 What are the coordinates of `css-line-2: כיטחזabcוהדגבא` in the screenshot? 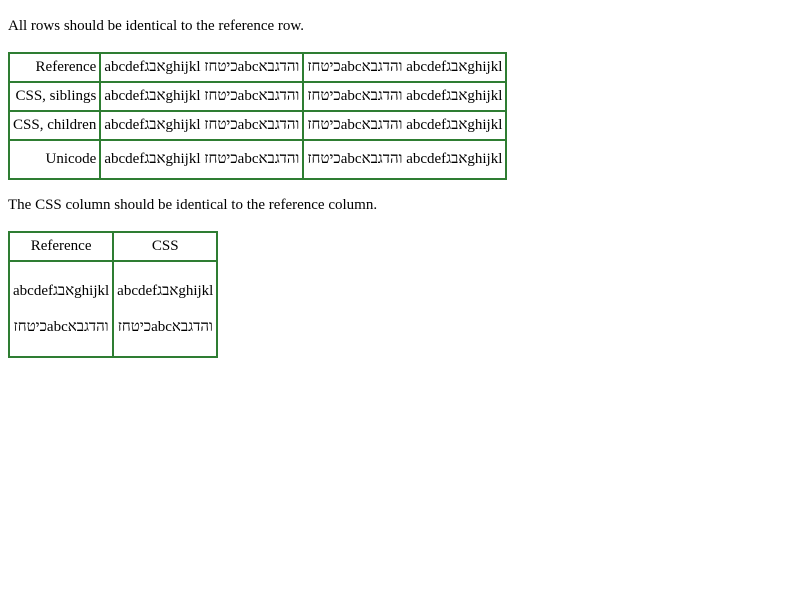 It's located at (165, 327).